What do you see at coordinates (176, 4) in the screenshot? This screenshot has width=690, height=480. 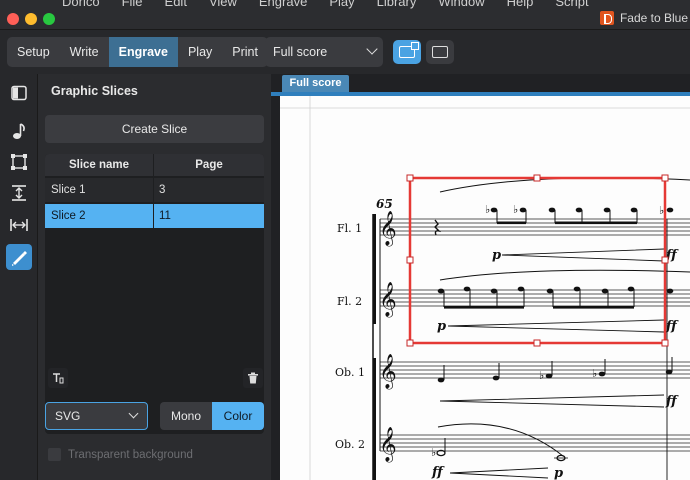 I see `menu-edit: Edit` at bounding box center [176, 4].